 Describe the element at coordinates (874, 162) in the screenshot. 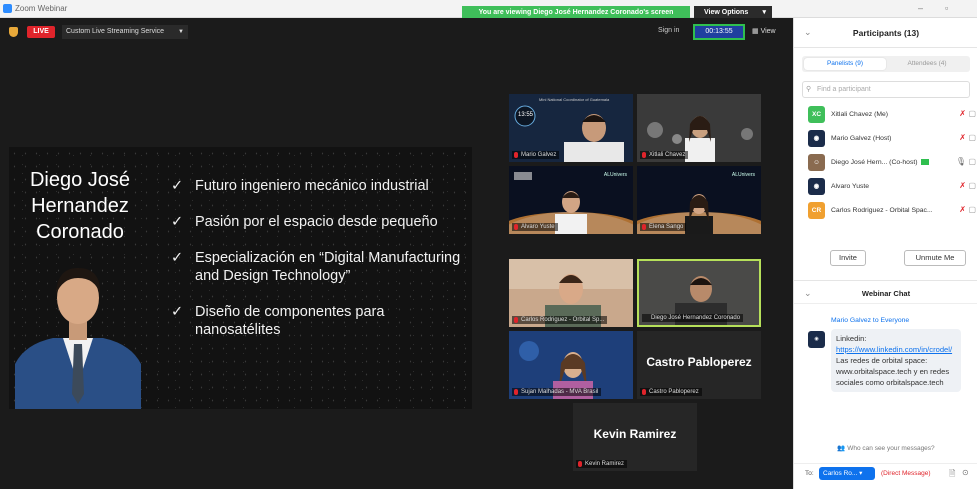

I see `participant-name-text: Diego José Hern... (Co-host)` at that location.